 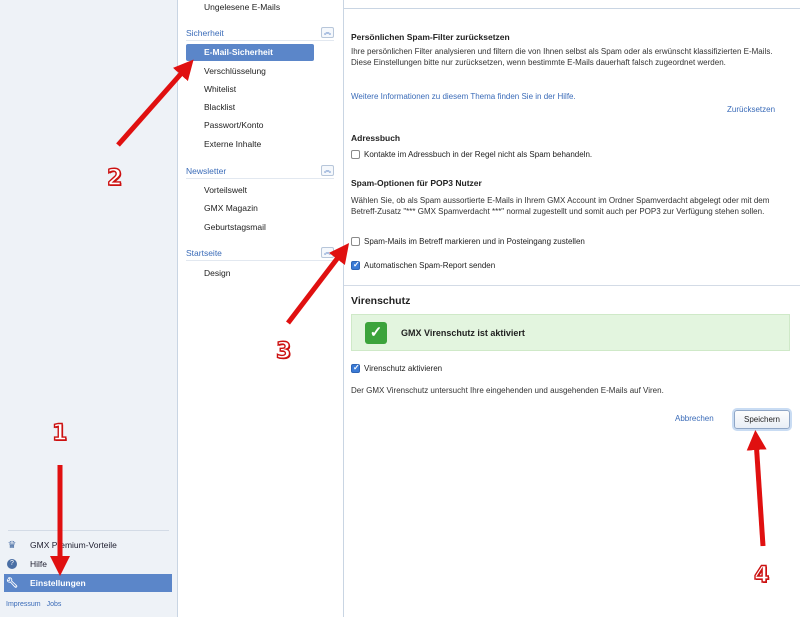 What do you see at coordinates (219, 107) in the screenshot?
I see `subnav-item-blacklist: Blacklist` at bounding box center [219, 107].